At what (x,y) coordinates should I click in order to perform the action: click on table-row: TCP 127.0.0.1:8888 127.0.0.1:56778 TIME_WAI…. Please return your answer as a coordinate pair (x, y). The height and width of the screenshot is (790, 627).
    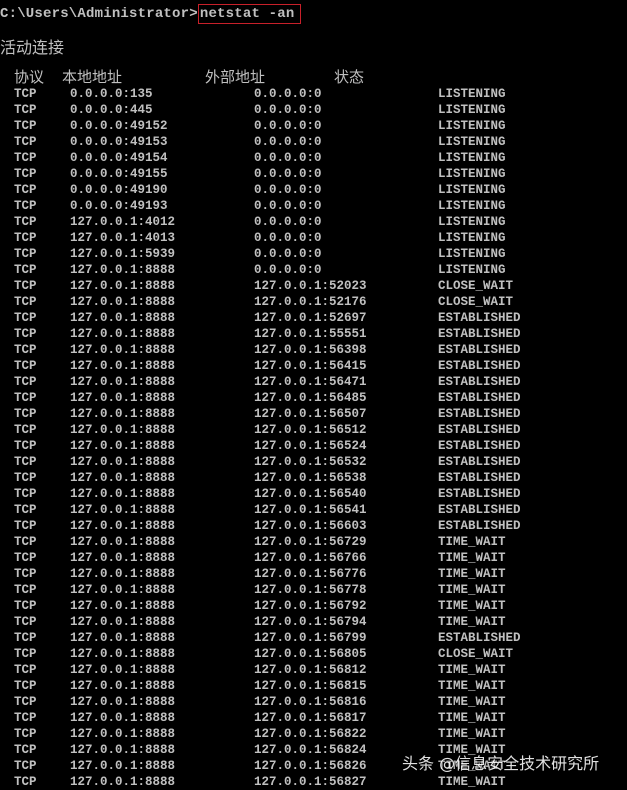
    Looking at the image, I should click on (313, 590).